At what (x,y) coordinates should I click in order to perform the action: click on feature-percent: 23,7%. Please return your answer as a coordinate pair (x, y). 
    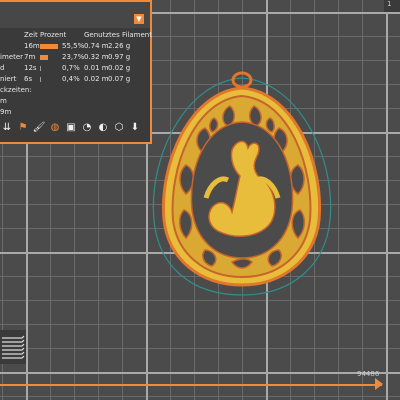
    Looking at the image, I should click on (73, 57).